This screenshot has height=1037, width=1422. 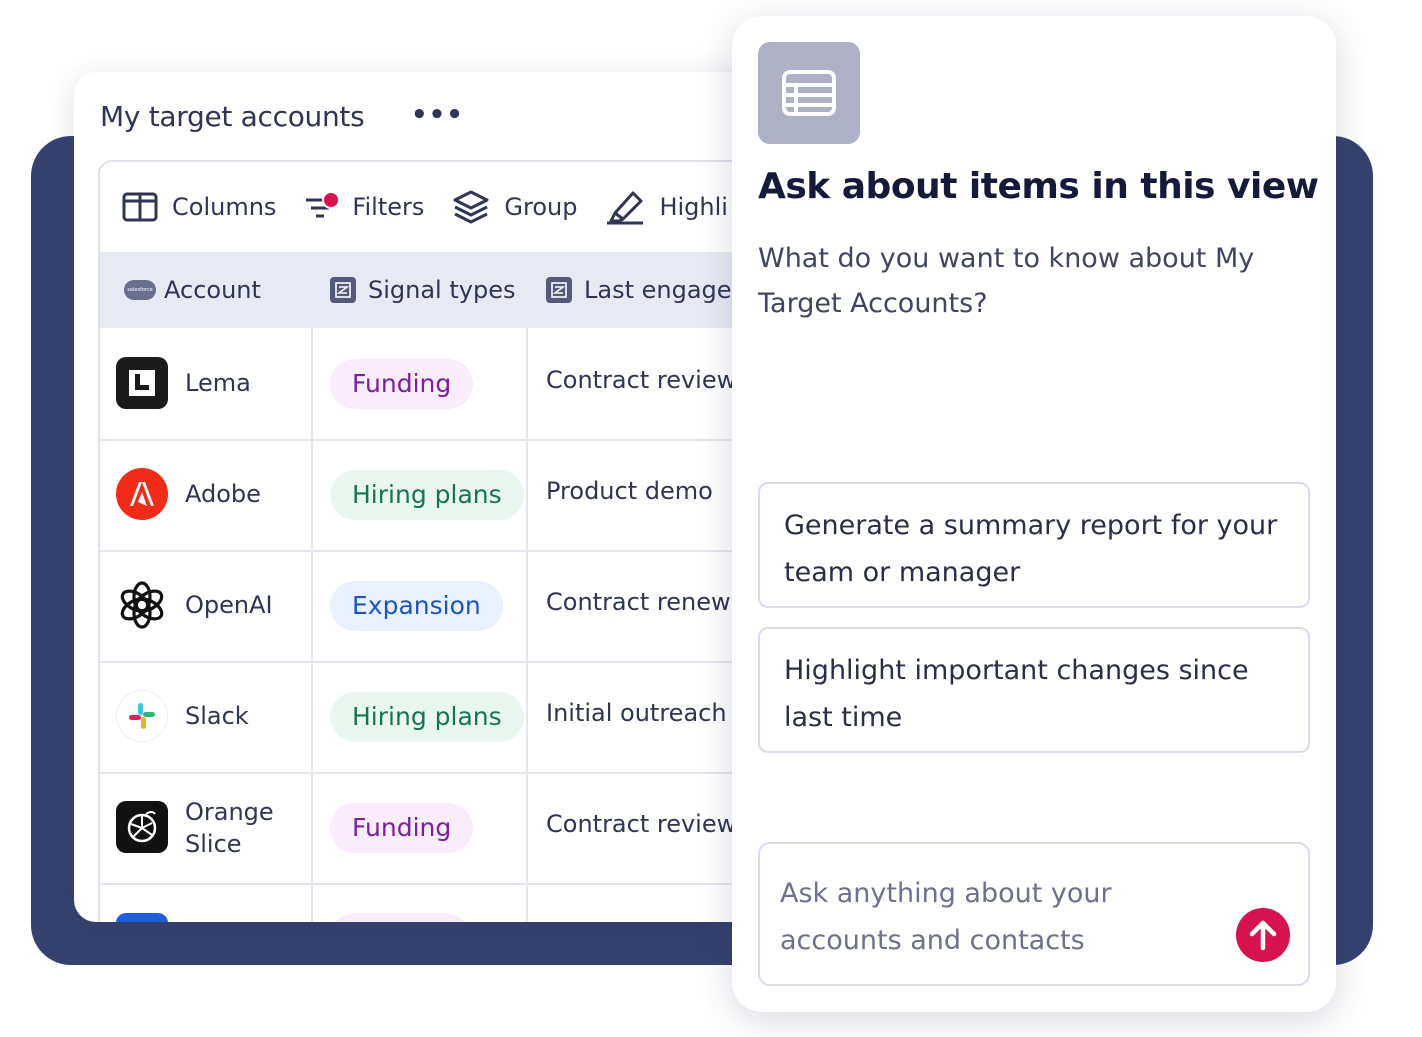 I want to click on signal-badge, so click(x=400, y=917).